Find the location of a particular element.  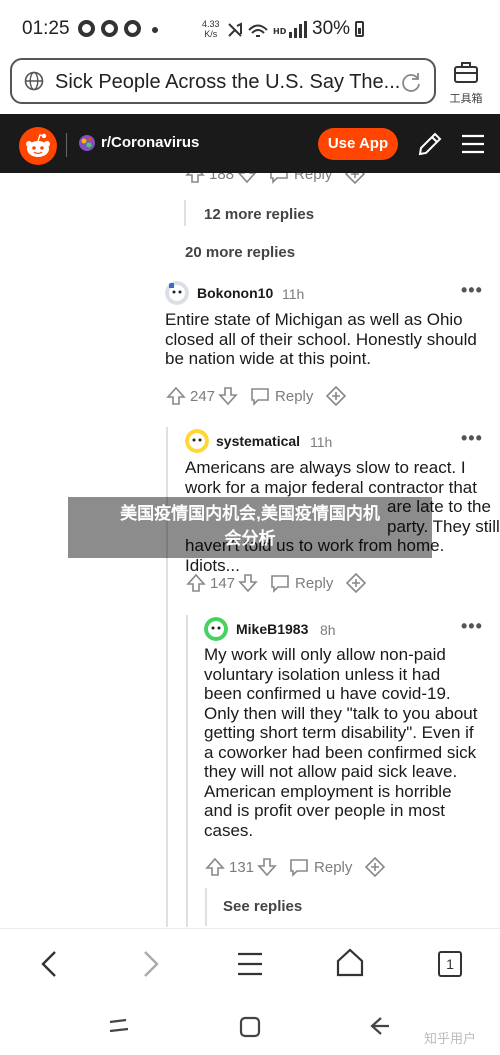

more-replies-link: 20 more replies is located at coordinates (240, 252).